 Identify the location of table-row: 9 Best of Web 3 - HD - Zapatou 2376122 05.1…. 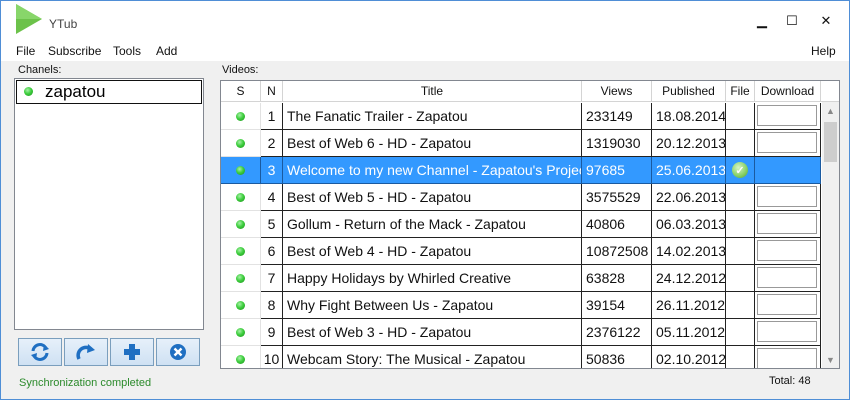
(521, 332).